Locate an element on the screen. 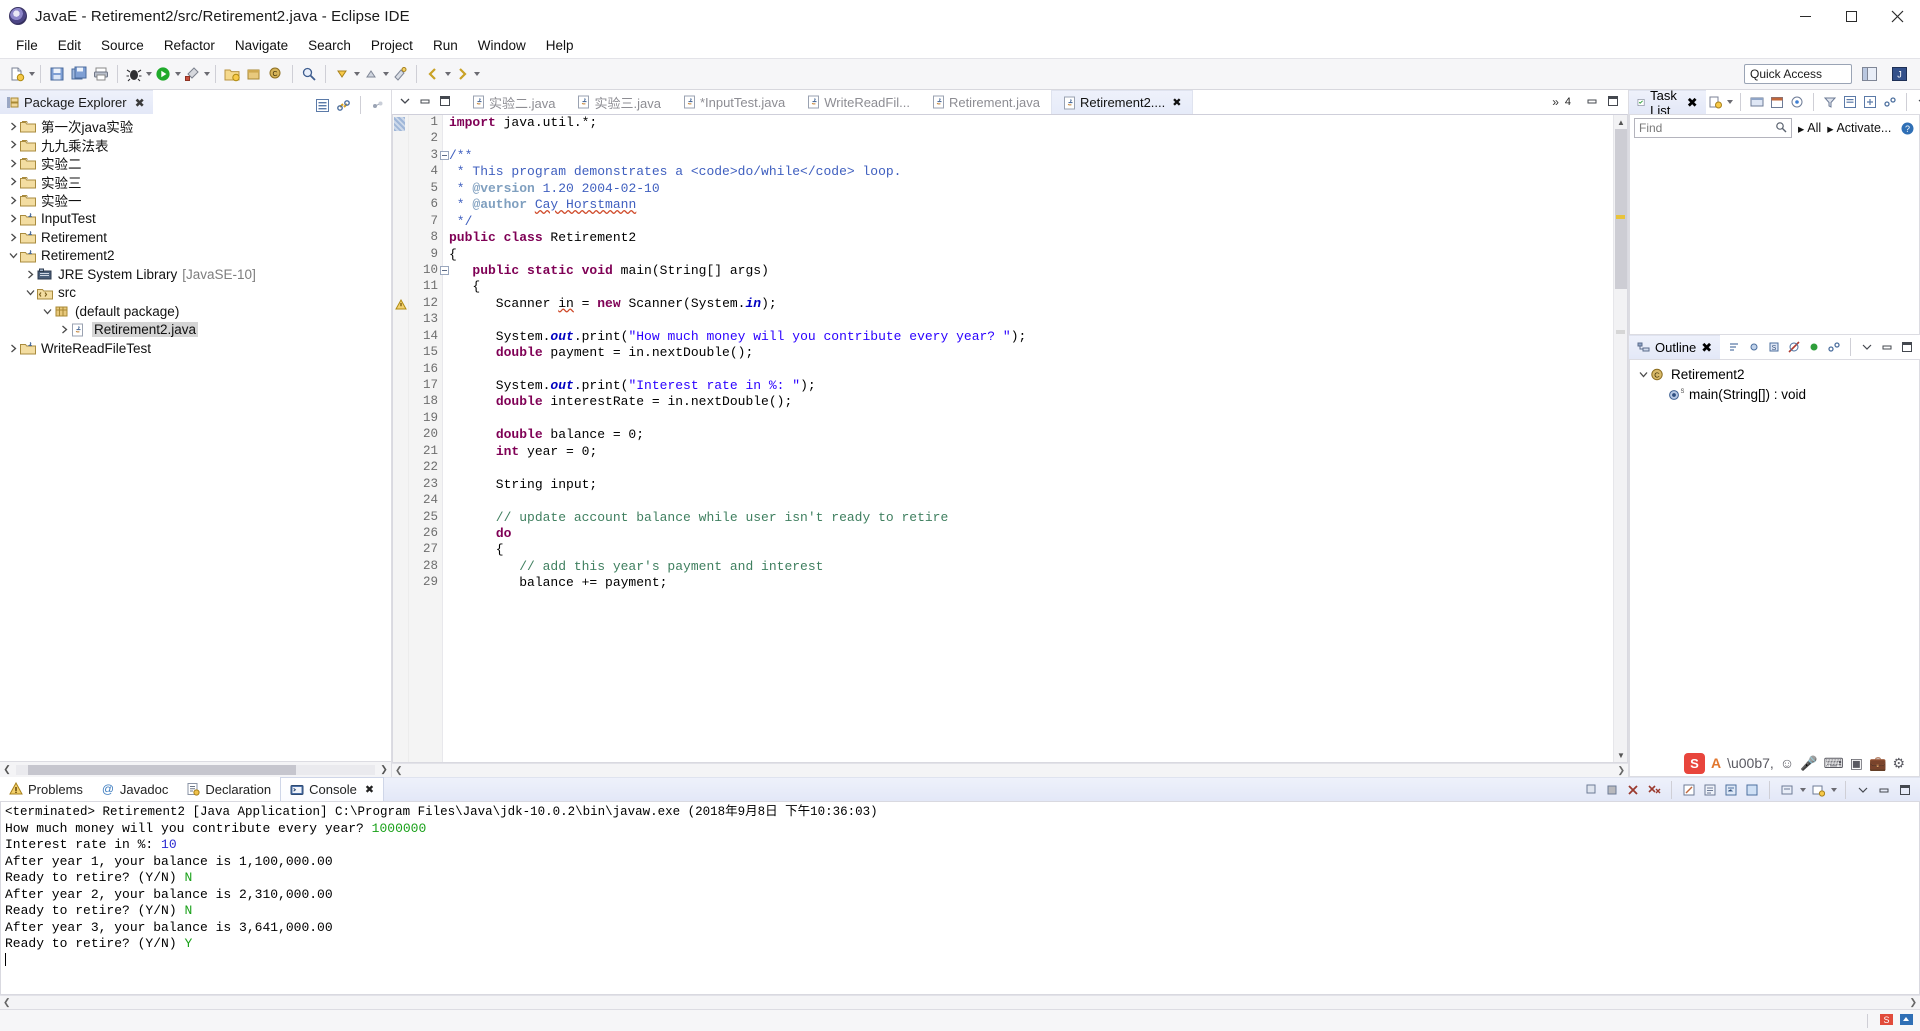 Image resolution: width=1920 pixels, height=1031 pixels. overview-warning-marker is located at coordinates (1620, 217).